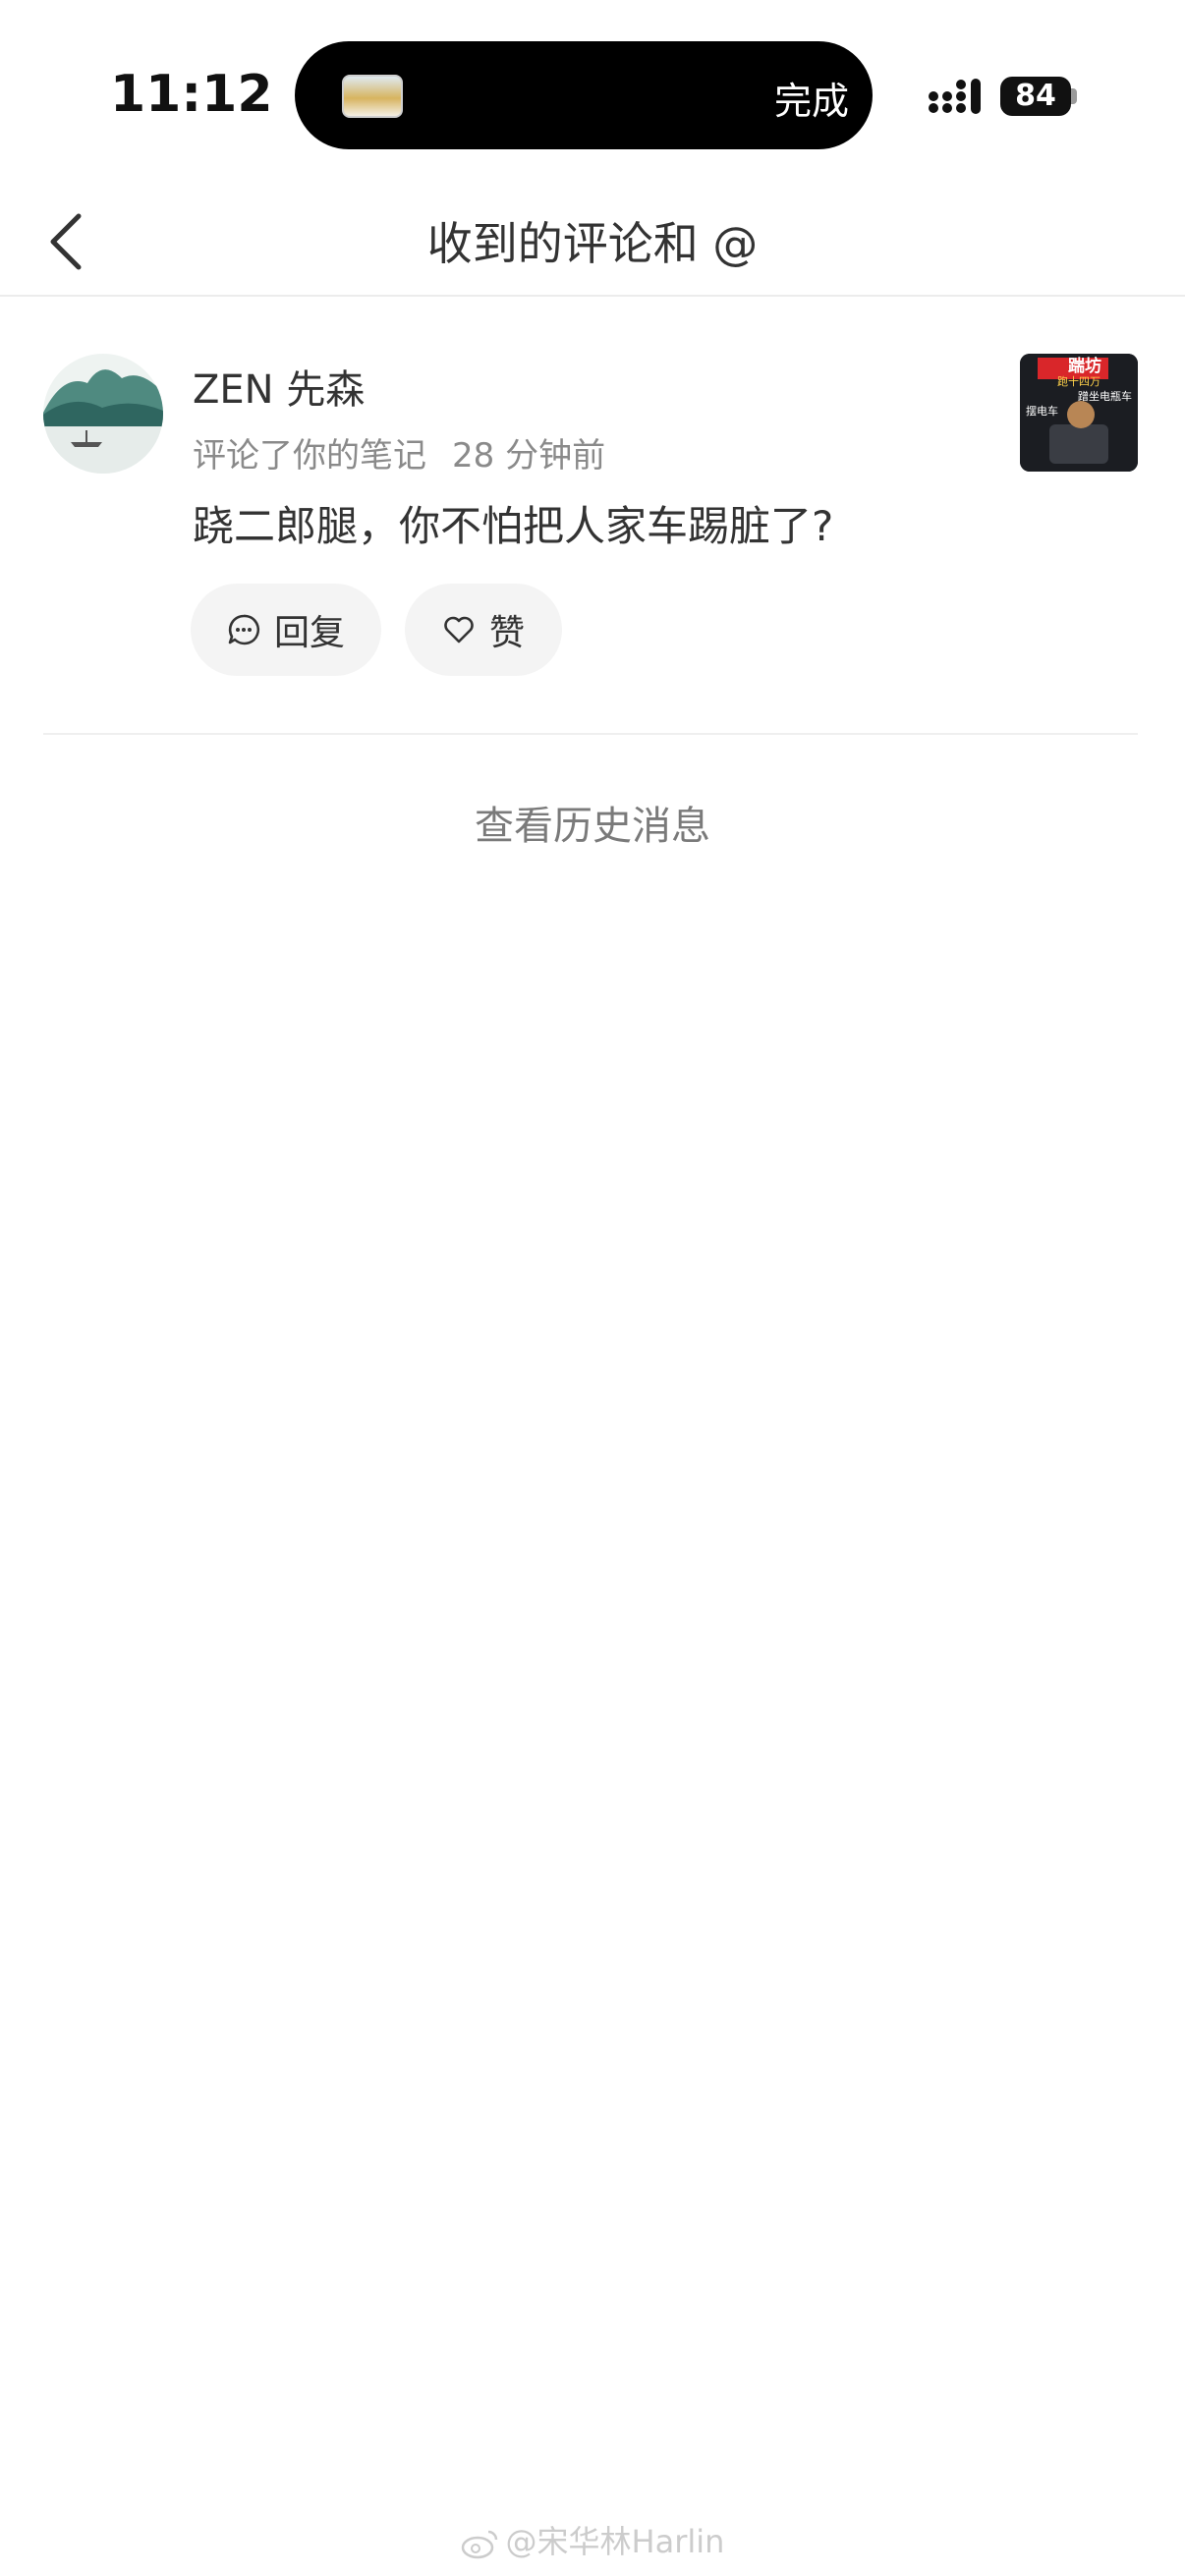 The width and height of the screenshot is (1185, 2576). What do you see at coordinates (592, 822) in the screenshot?
I see `view-history-link: 查看历史消息` at bounding box center [592, 822].